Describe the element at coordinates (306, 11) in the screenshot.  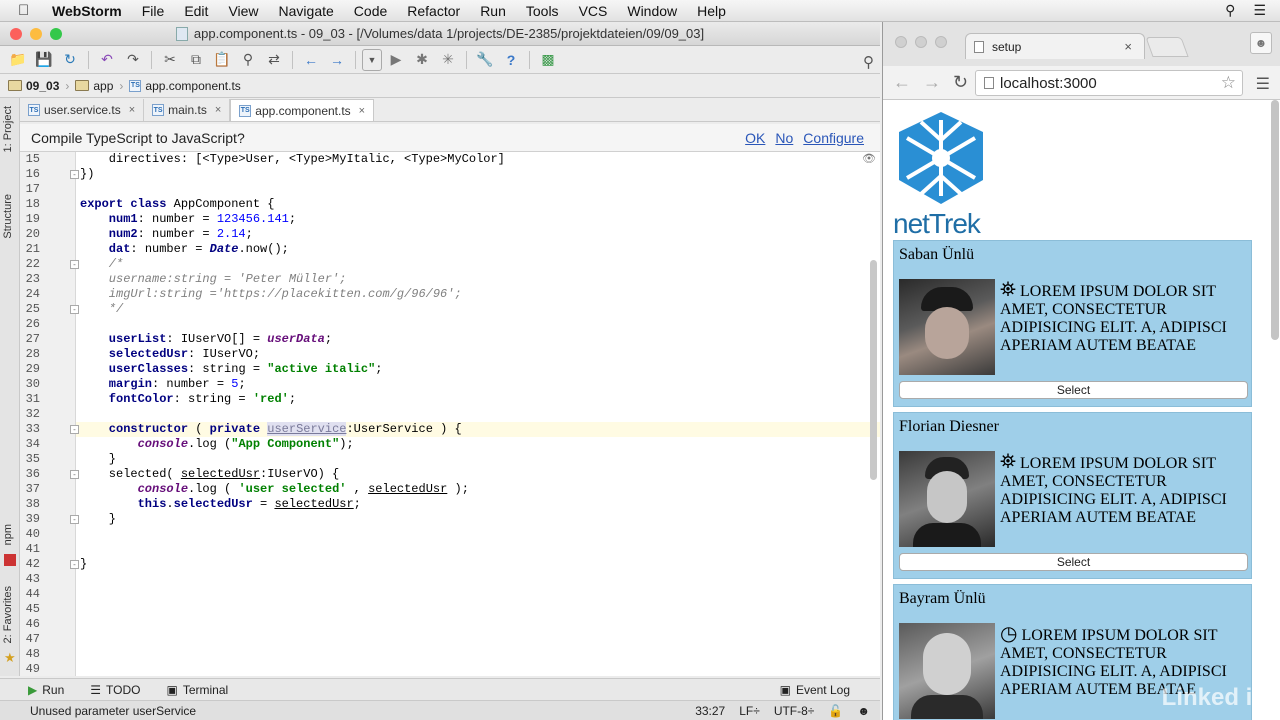
I see `menu-navigate: Navigate` at that location.